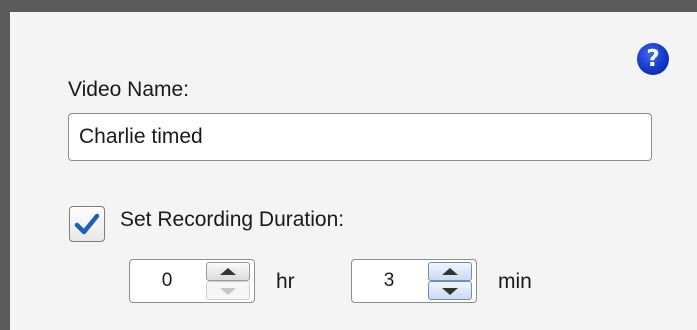  I want to click on window-top-border, so click(348, 6).